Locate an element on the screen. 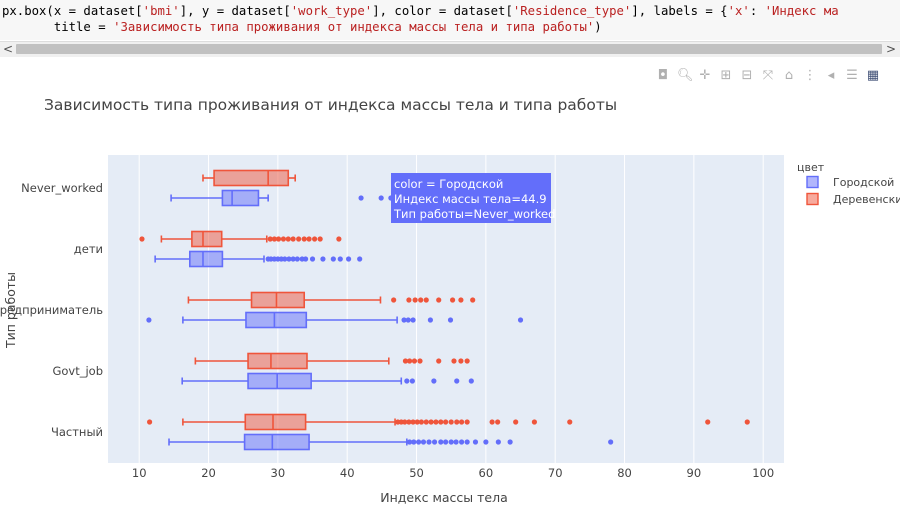  box-trace is located at coordinates (249, 178).